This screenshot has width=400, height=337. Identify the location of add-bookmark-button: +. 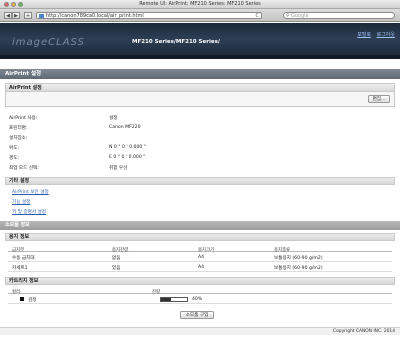
(28, 15).